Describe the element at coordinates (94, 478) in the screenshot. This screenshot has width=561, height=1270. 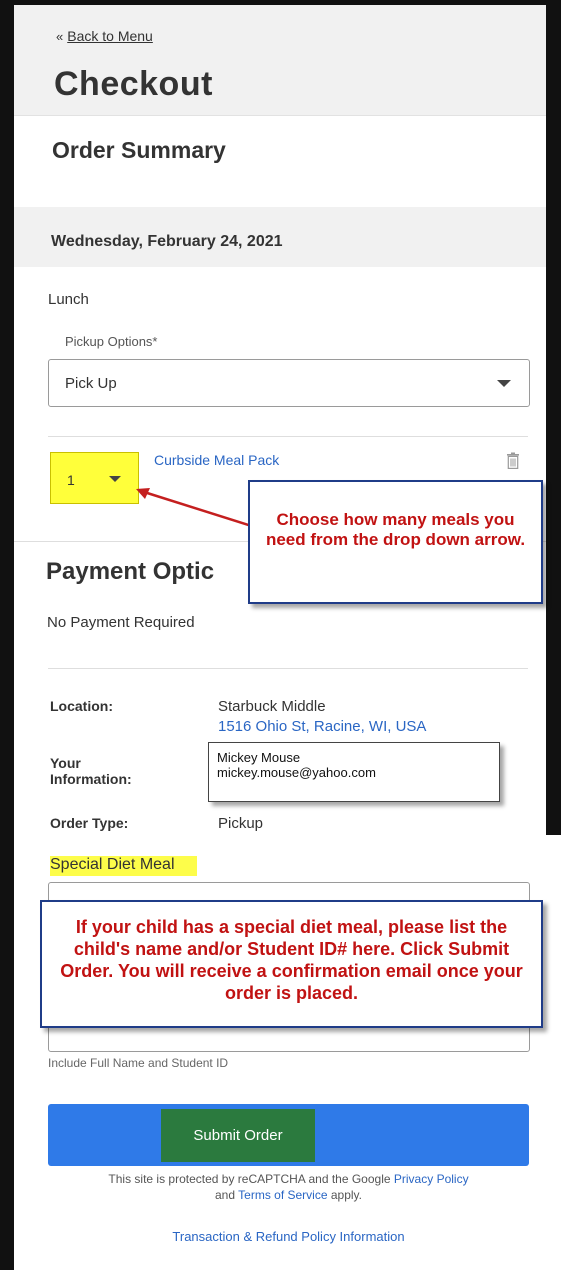
I see `quantity-select: 1` at that location.